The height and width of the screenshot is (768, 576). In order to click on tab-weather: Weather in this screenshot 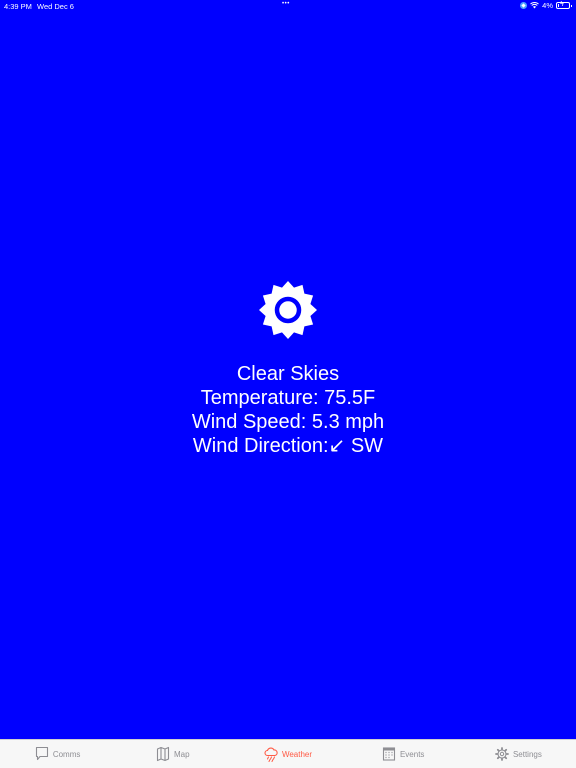, I will do `click(287, 754)`.